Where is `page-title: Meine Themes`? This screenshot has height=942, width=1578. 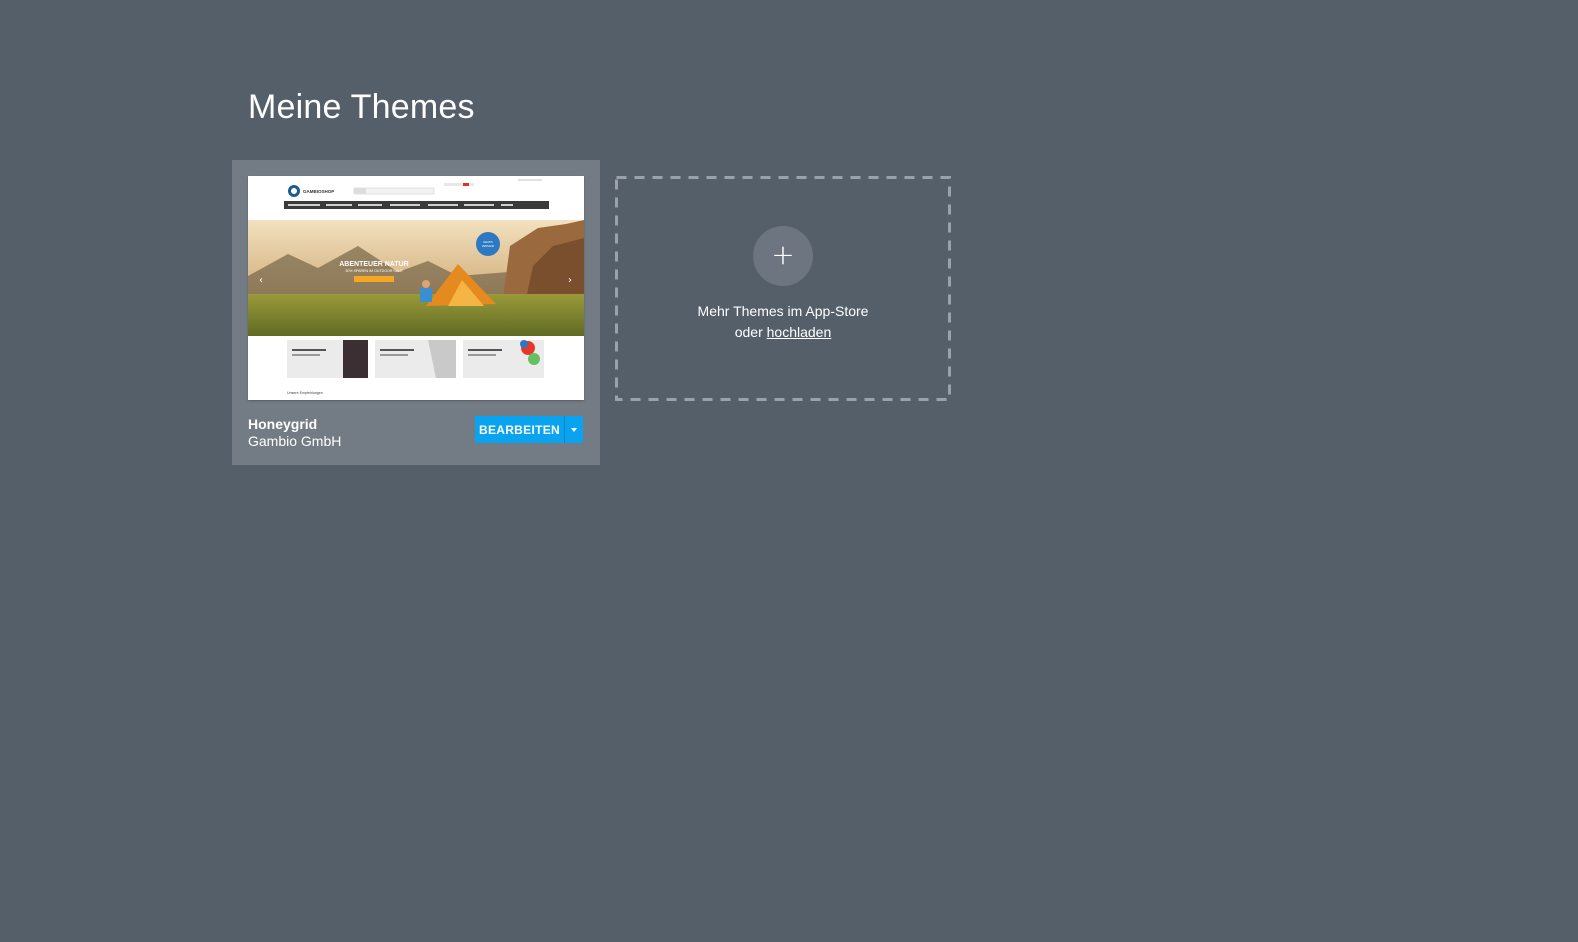
page-title: Meine Themes is located at coordinates (361, 107).